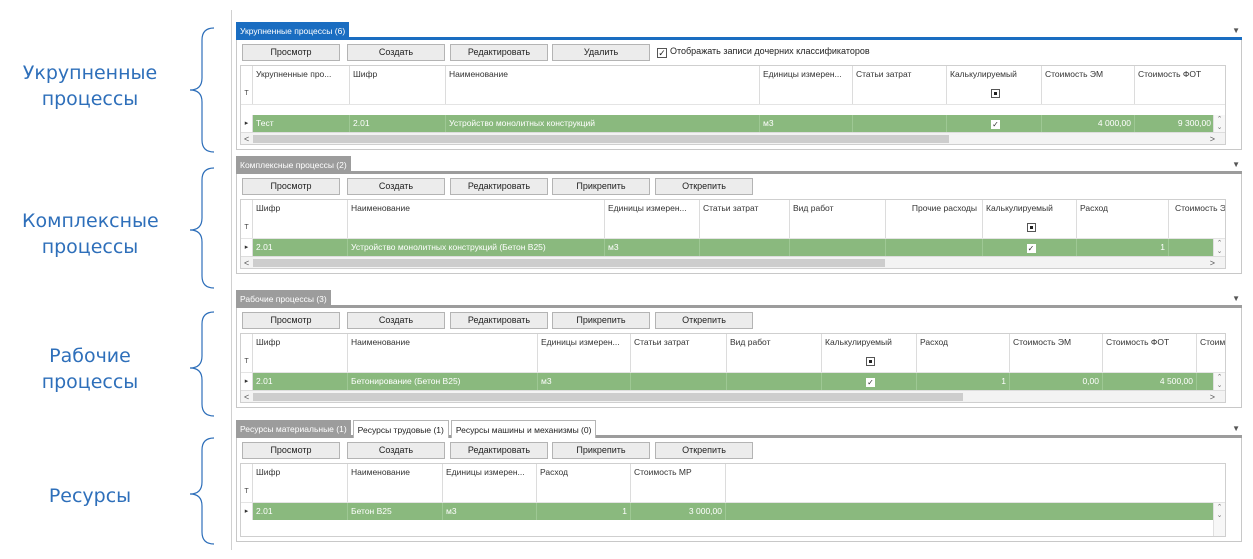 This screenshot has width=1253, height=559. Describe the element at coordinates (1197, 208) in the screenshot. I see `col-header: Стоимость Э` at that location.